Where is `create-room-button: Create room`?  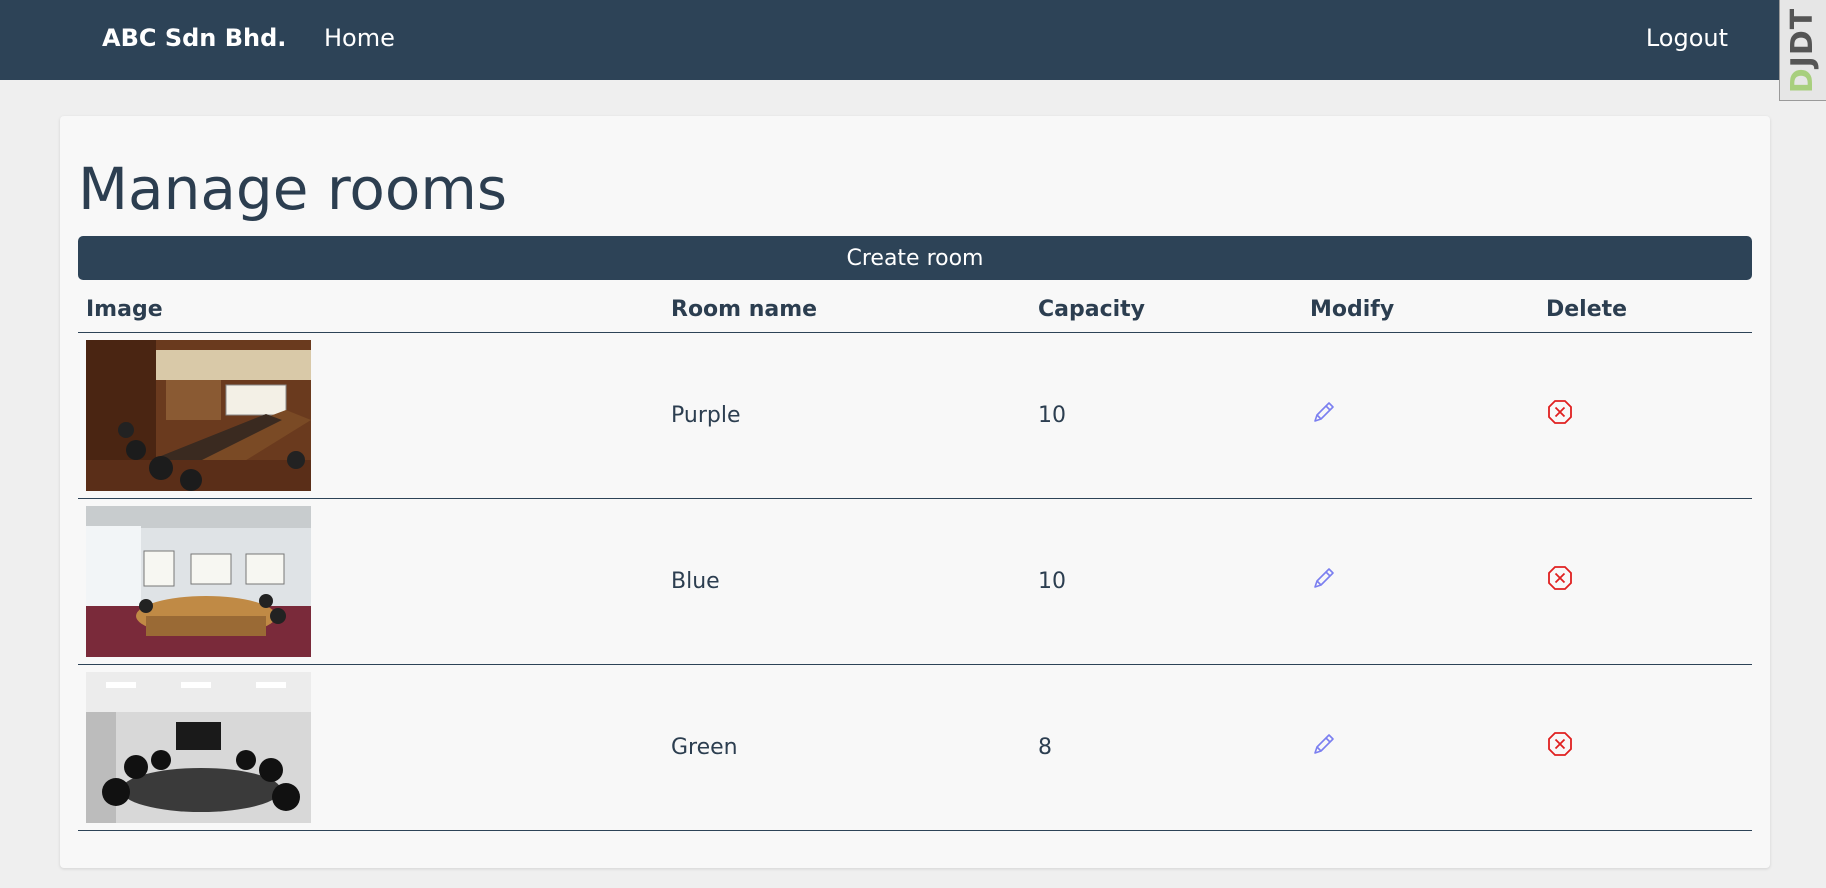
create-room-button: Create room is located at coordinates (915, 258).